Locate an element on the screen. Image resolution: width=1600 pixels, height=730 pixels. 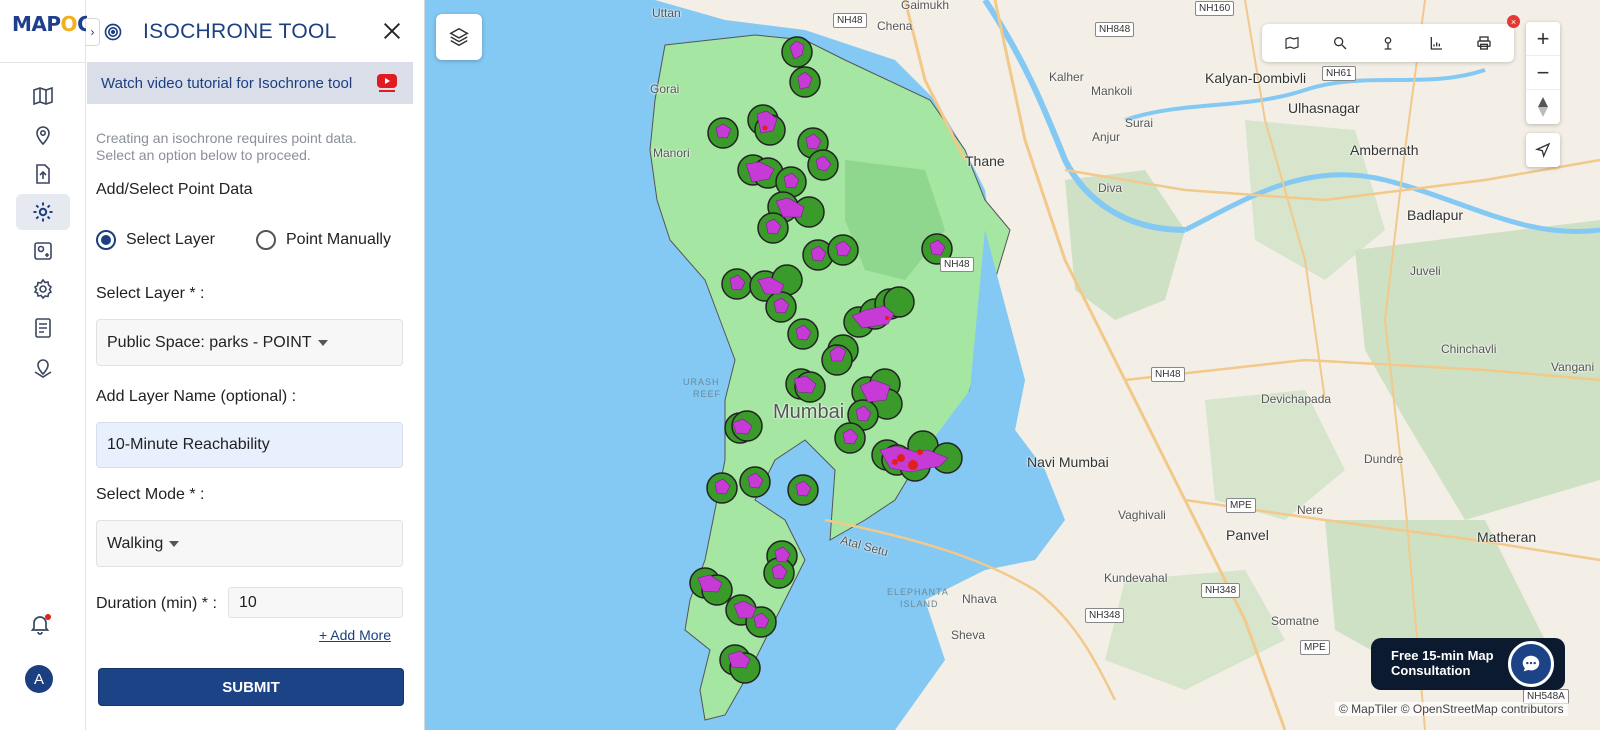
tutorial-link: Watch video tutorial for Isochrone tool is located at coordinates (226, 83).